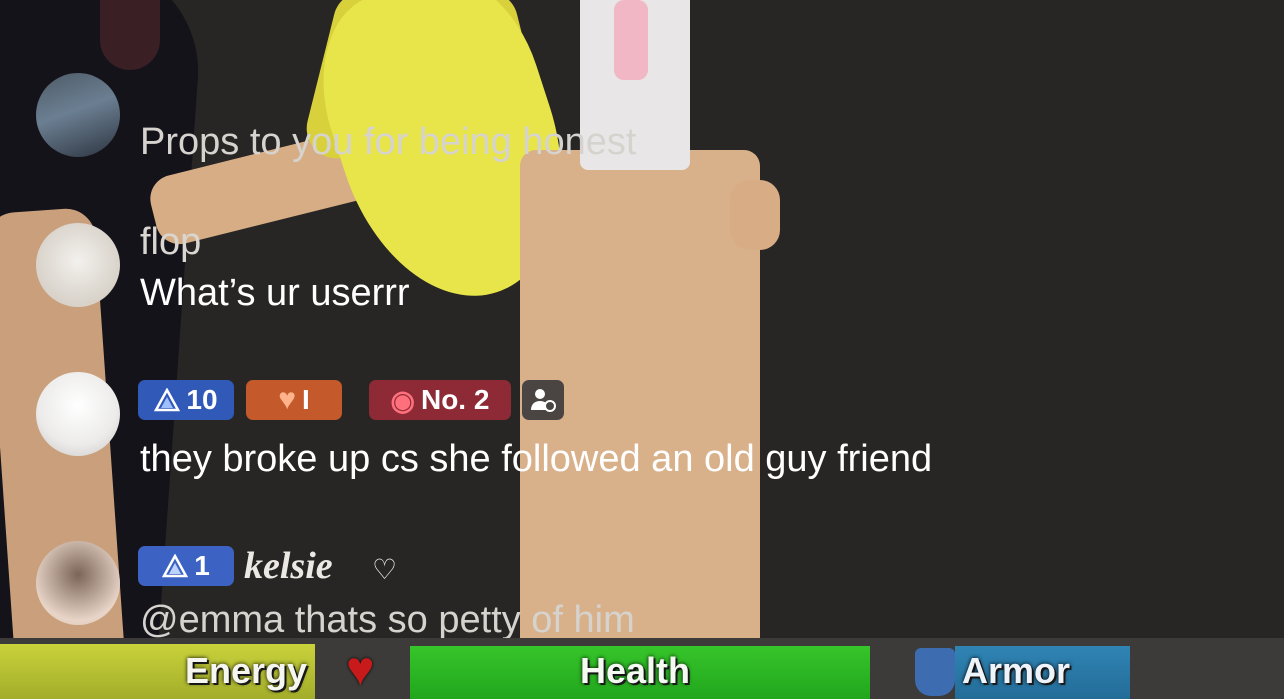 The image size is (1284, 699). I want to click on comment-username: flop, so click(170, 242).